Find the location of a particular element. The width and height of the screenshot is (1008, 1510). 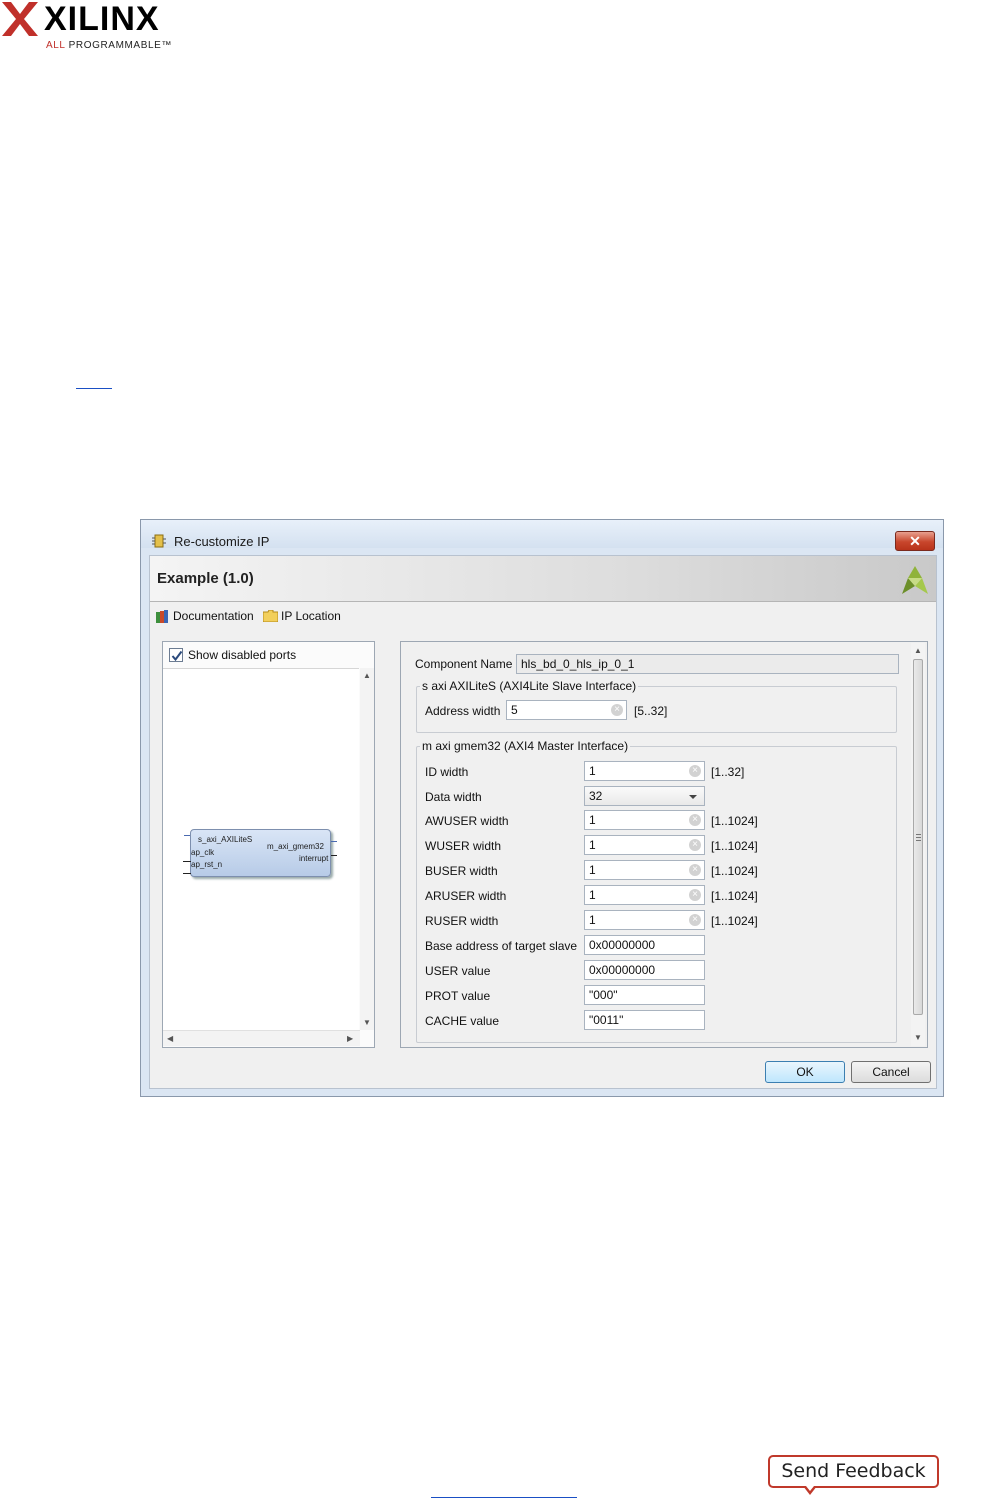

pin-ap-rst-n is located at coordinates (187, 873).